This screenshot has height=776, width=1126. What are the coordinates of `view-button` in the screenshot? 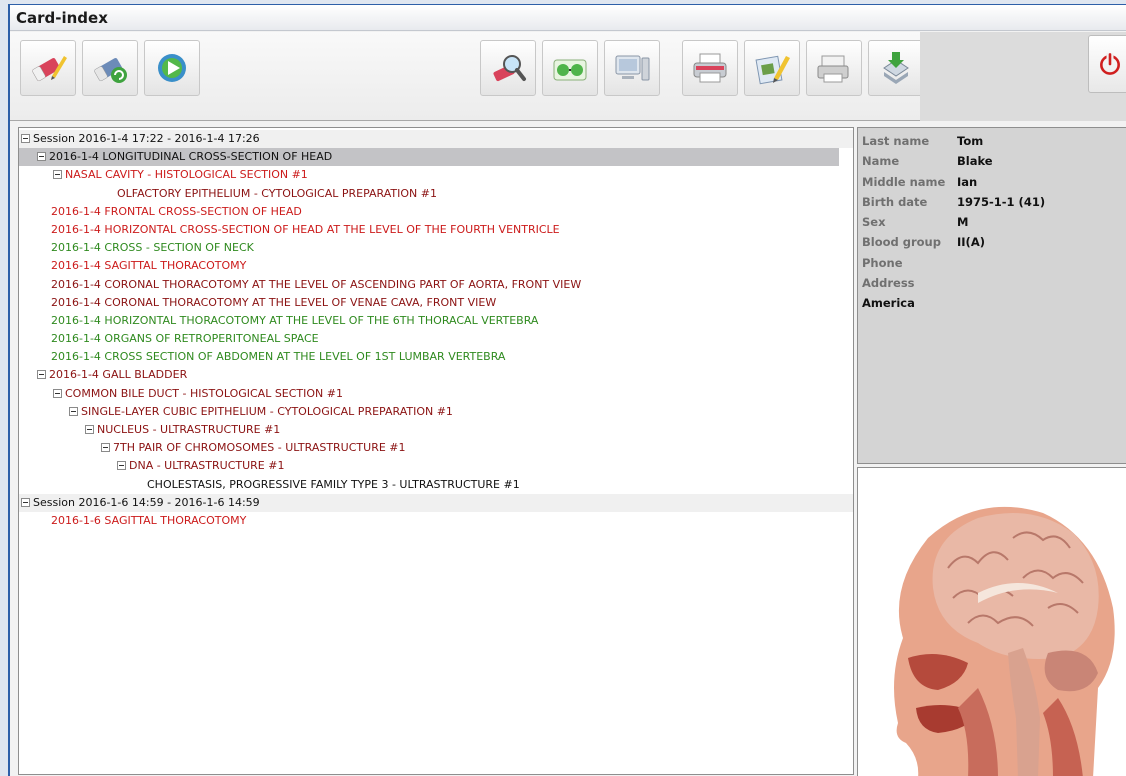 It's located at (570, 68).